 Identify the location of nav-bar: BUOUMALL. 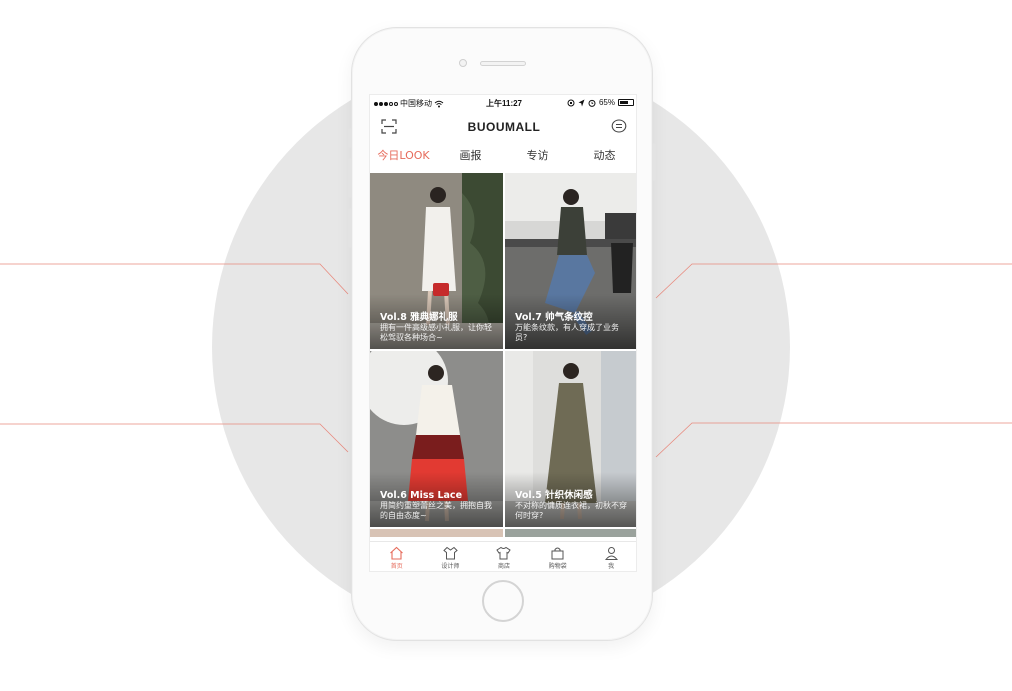
(503, 126).